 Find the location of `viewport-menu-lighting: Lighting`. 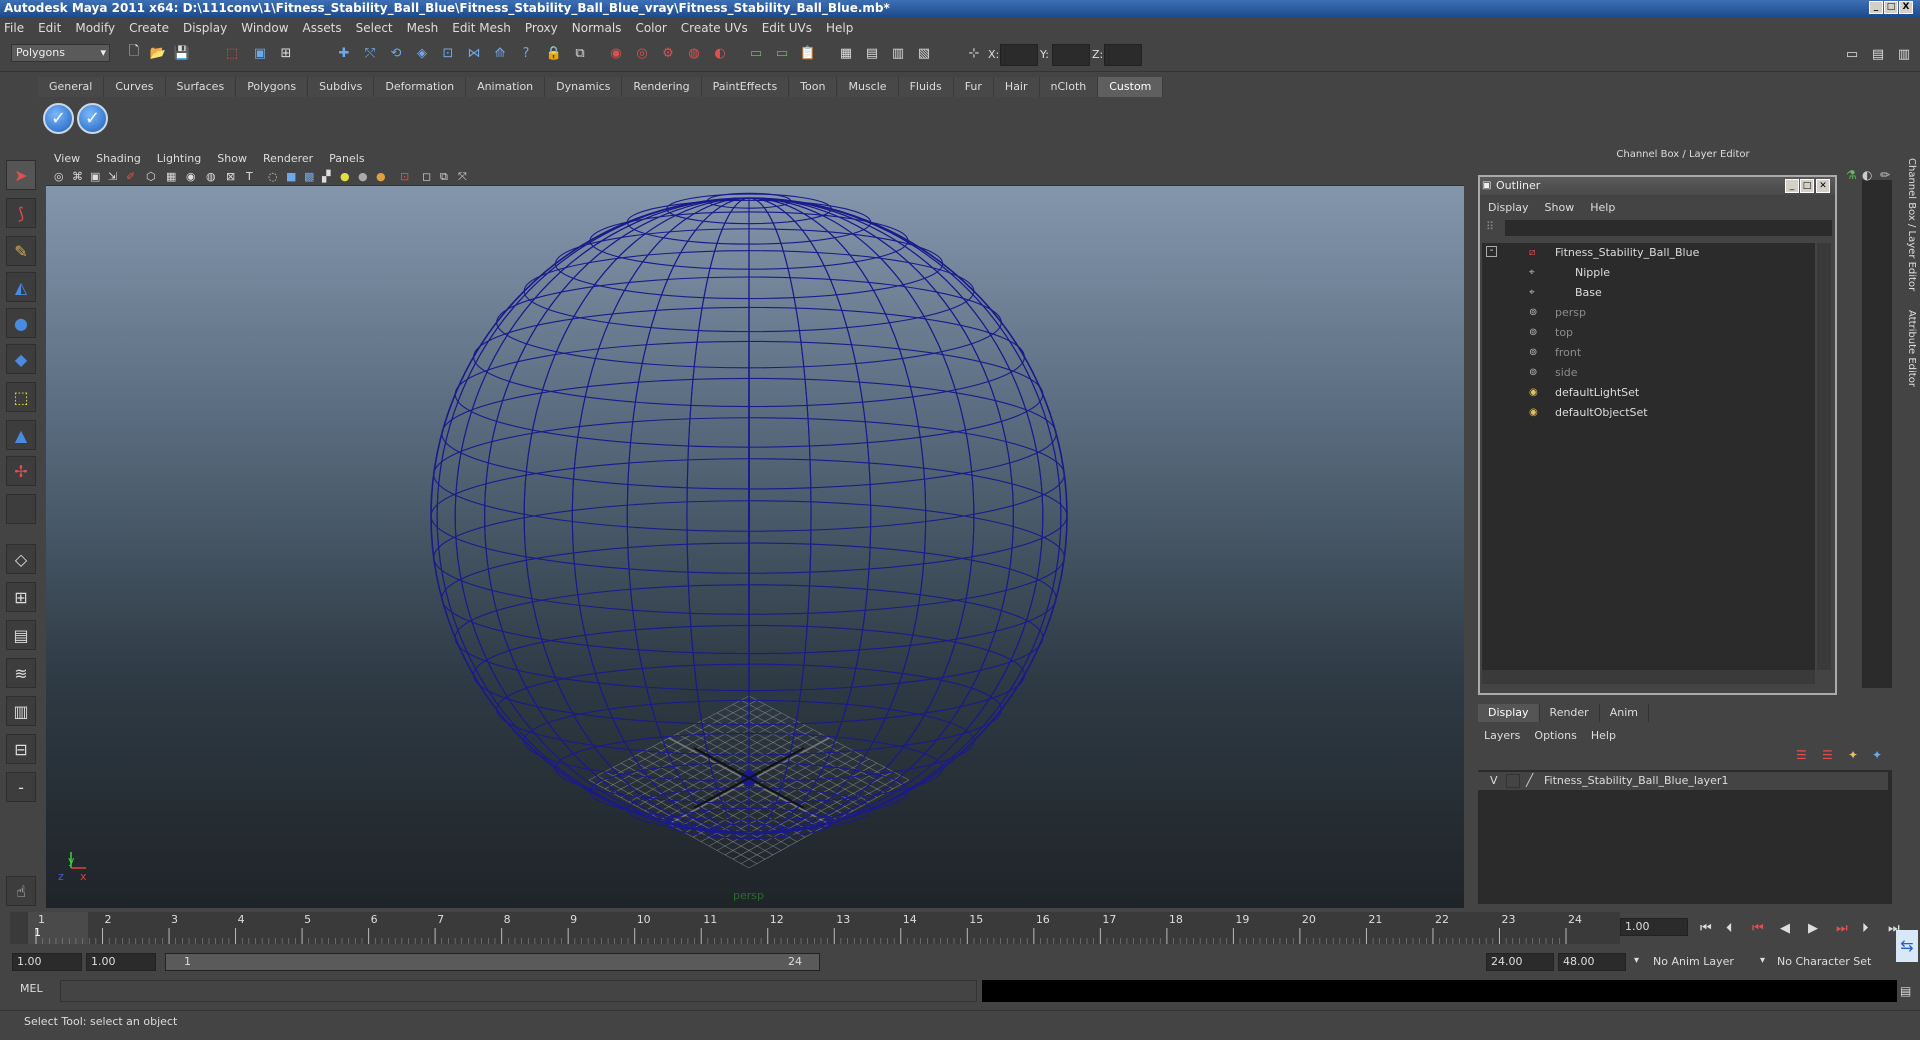

viewport-menu-lighting: Lighting is located at coordinates (179, 158).